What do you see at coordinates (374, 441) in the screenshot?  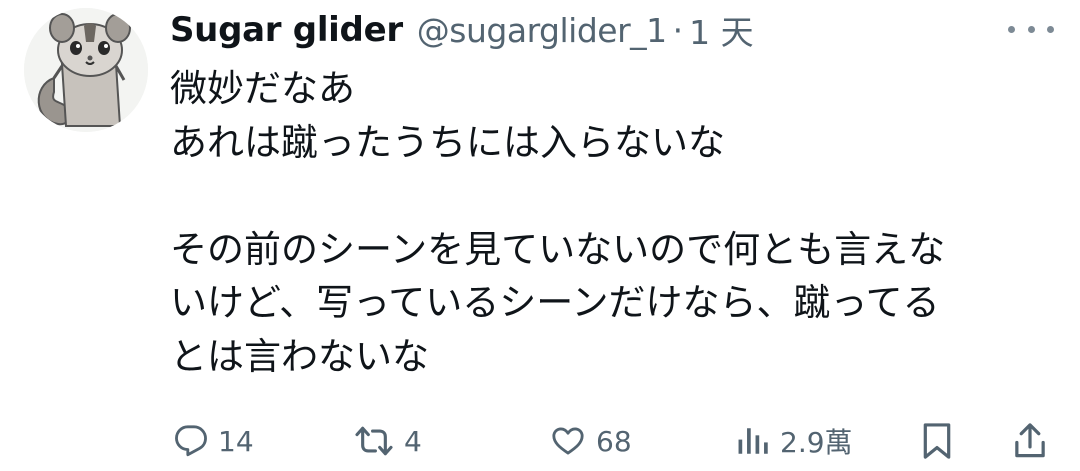 I see `retweet-icon` at bounding box center [374, 441].